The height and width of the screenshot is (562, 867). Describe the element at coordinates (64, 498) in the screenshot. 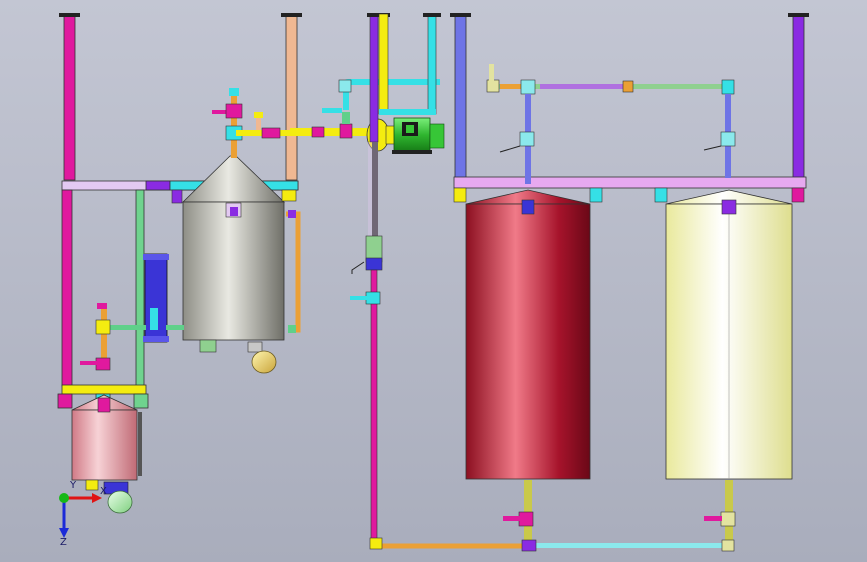

I see `y-axis-origin` at that location.